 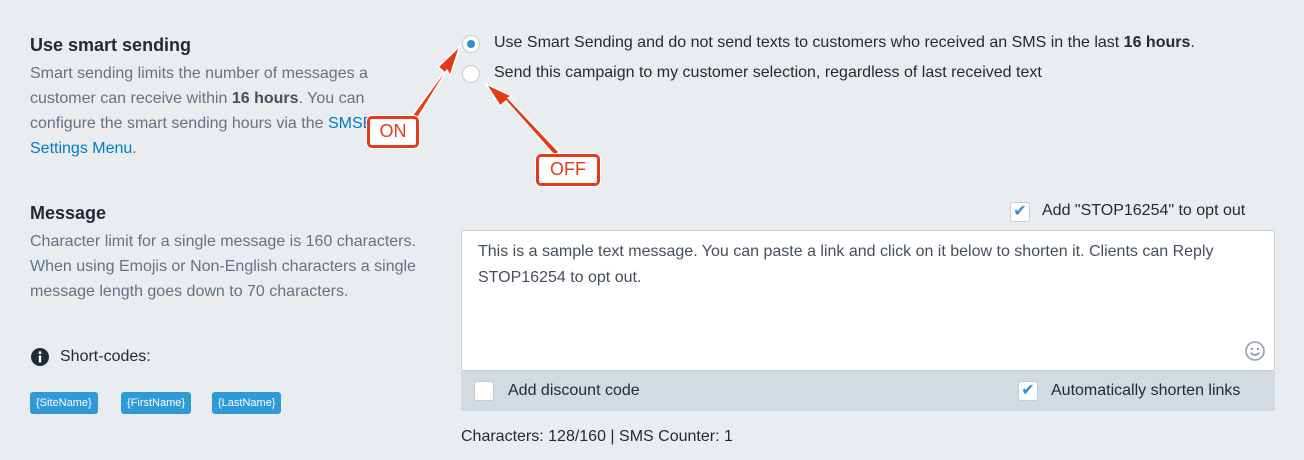 I want to click on on-annotation-label: ON, so click(x=393, y=132).